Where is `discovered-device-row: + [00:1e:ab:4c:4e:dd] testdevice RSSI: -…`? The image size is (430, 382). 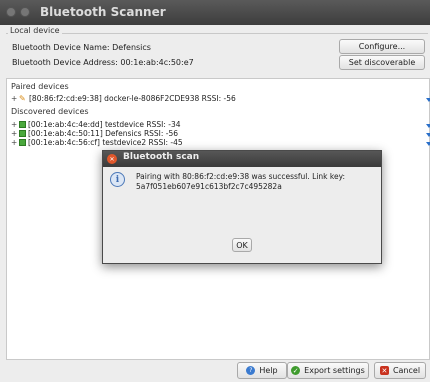 discovered-device-row: + [00:1e:ab:4c:4e:dd] testdevice RSSI: -… is located at coordinates (96, 124).